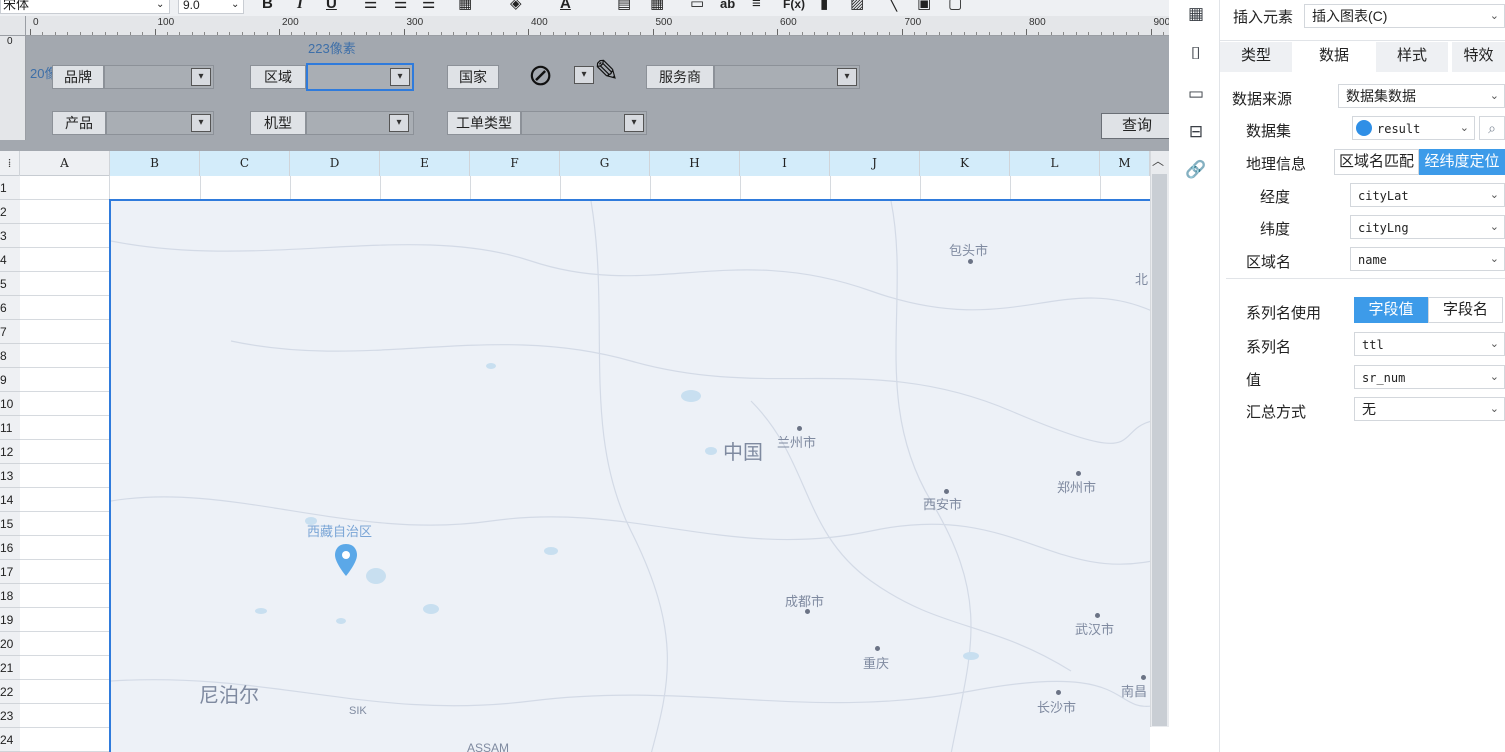  I want to click on row-header: 19, so click(10, 620).